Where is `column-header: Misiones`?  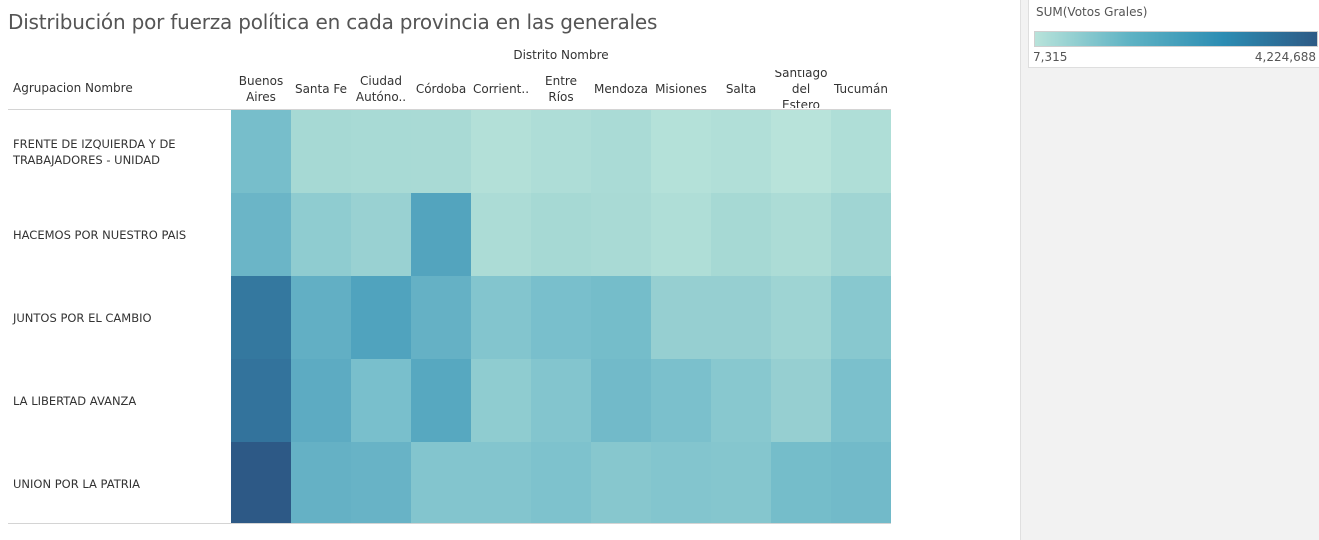
column-header: Misiones is located at coordinates (681, 89).